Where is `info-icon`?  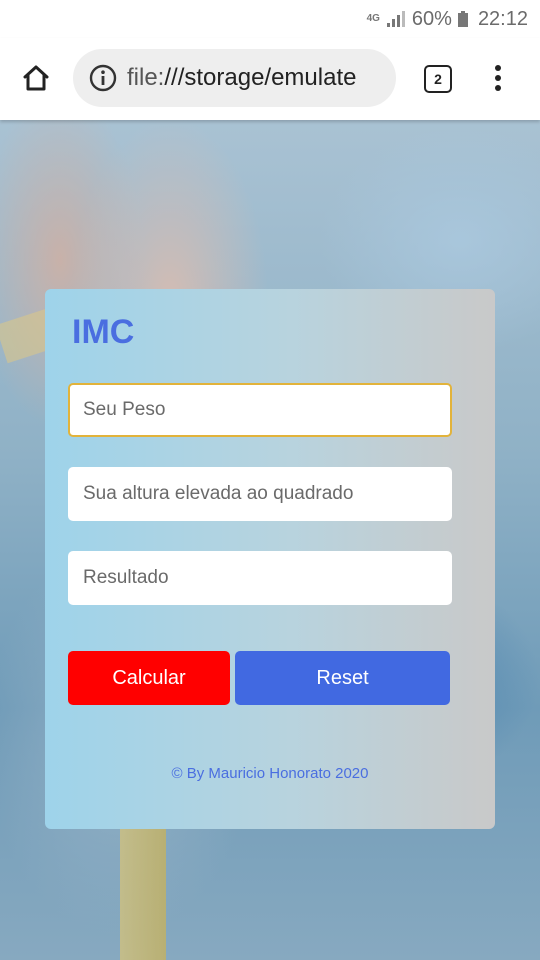 info-icon is located at coordinates (103, 78).